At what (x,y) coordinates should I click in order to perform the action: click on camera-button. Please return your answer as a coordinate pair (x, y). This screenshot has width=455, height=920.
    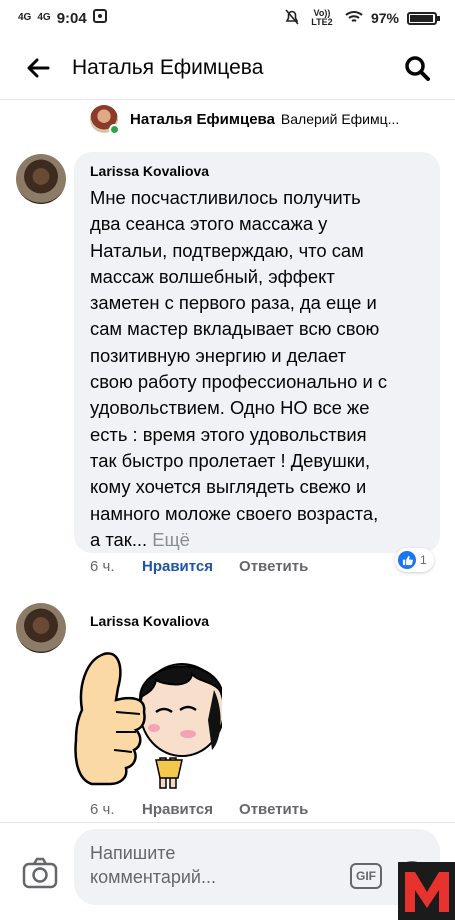
    Looking at the image, I should click on (40, 873).